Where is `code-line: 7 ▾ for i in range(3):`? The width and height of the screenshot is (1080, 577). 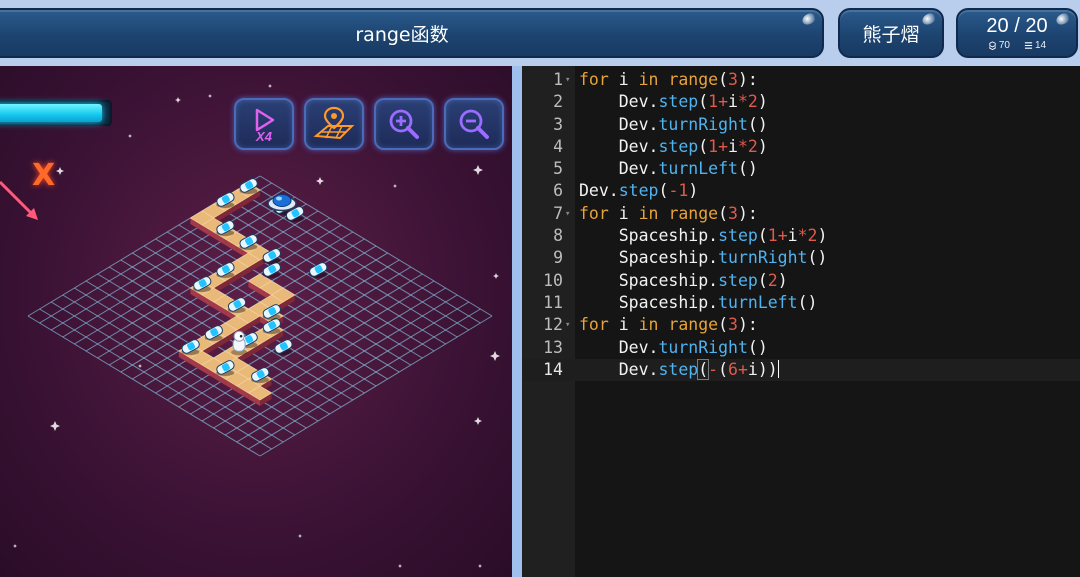 code-line: 7 ▾ for i in range(3): is located at coordinates (801, 214).